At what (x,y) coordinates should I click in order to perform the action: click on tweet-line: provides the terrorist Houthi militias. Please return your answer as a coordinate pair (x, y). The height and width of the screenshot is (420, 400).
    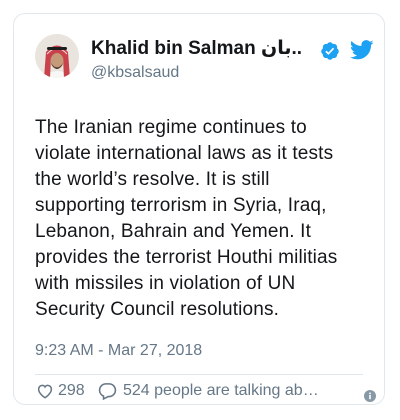
    Looking at the image, I should click on (186, 257).